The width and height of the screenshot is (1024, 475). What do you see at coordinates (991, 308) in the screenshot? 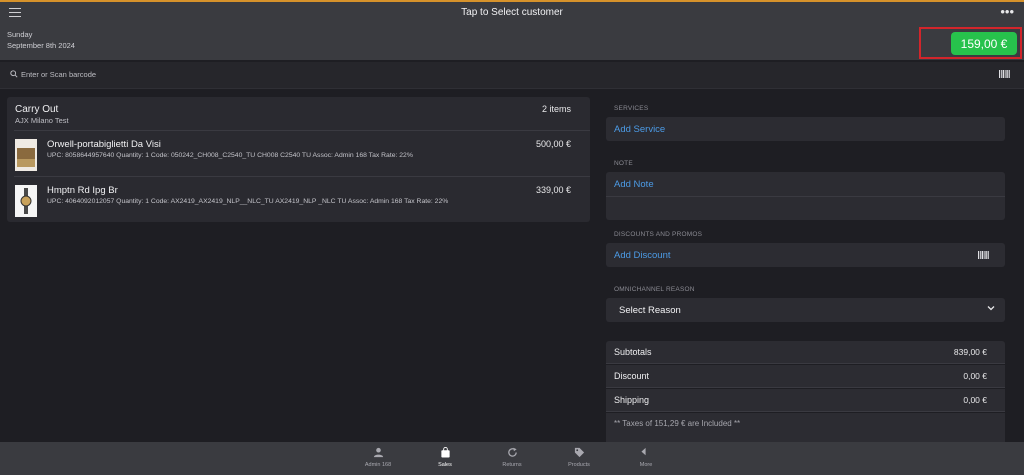
I see `chevron-down-icon` at bounding box center [991, 308].